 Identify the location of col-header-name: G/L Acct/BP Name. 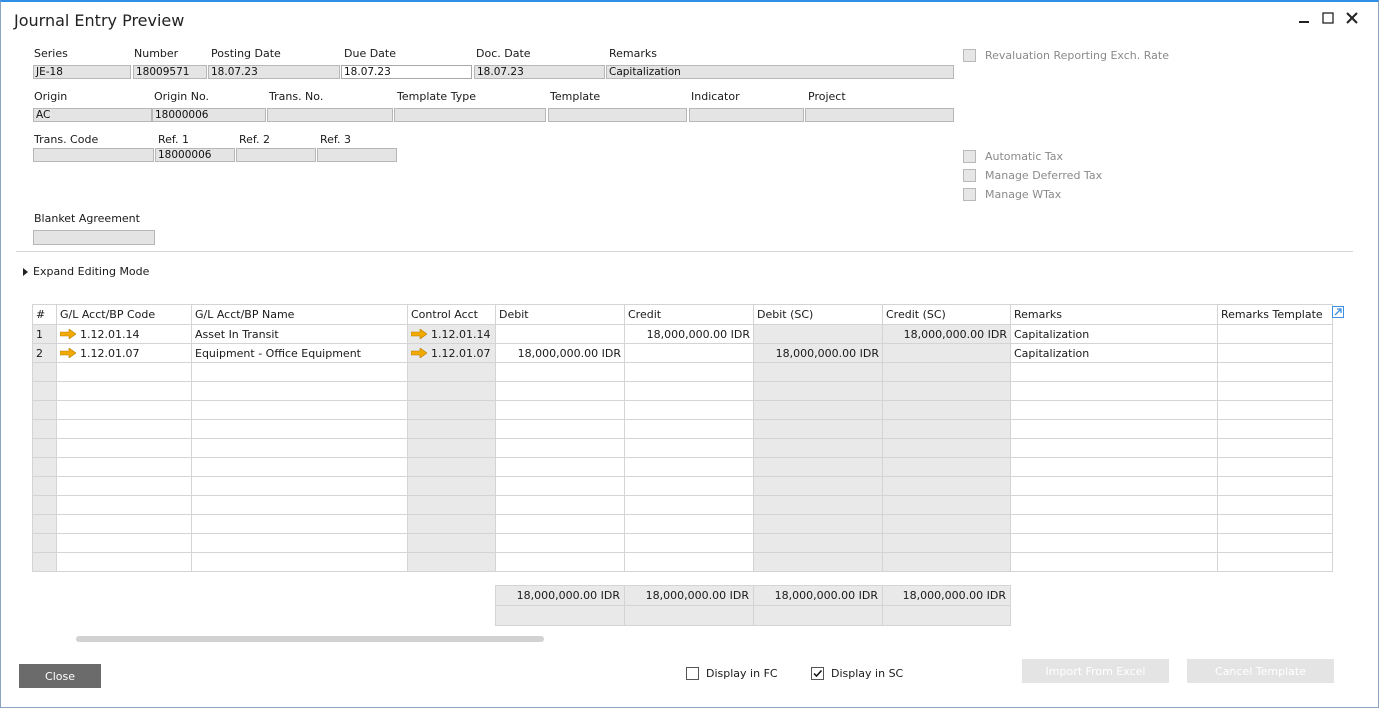
(299, 314).